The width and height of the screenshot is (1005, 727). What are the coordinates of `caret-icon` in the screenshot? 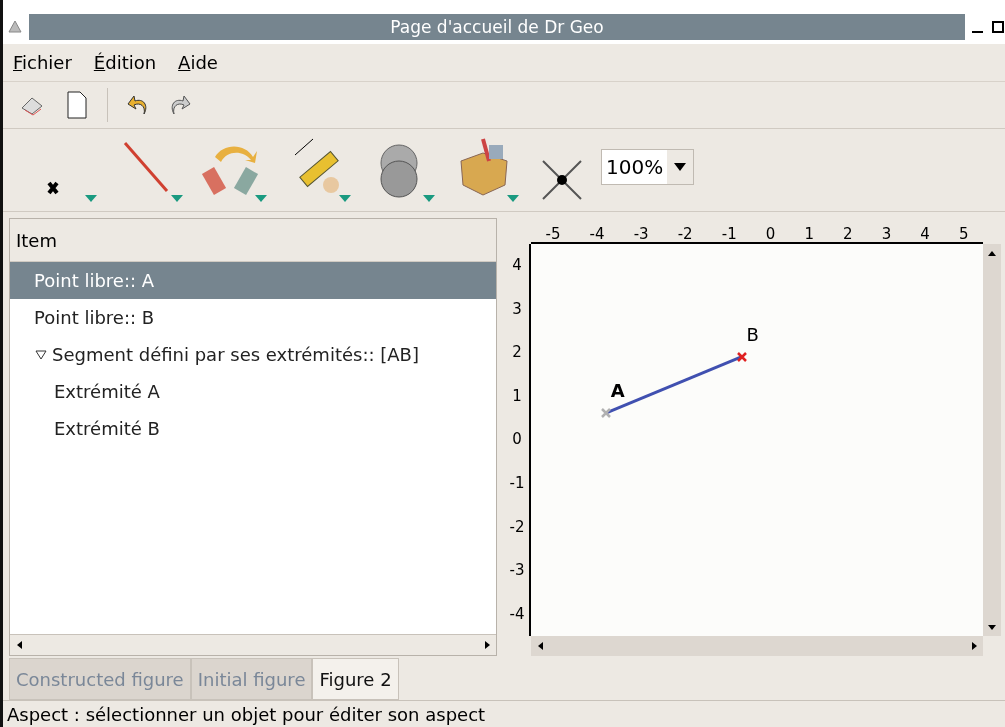 It's located at (680, 167).